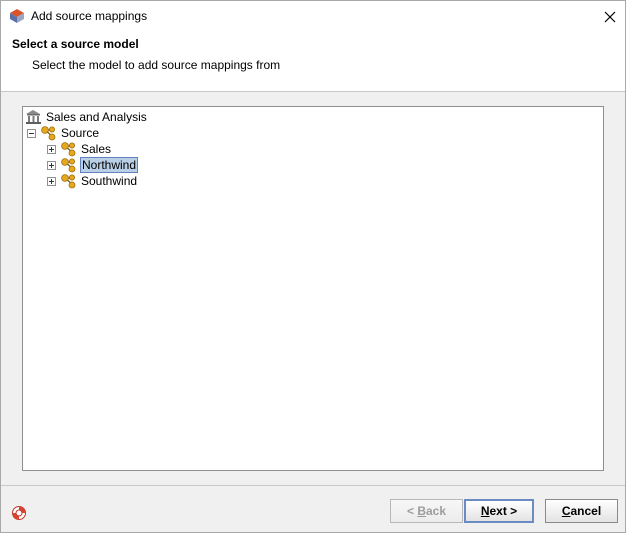  I want to click on page-title: Select a source model, so click(75, 44).